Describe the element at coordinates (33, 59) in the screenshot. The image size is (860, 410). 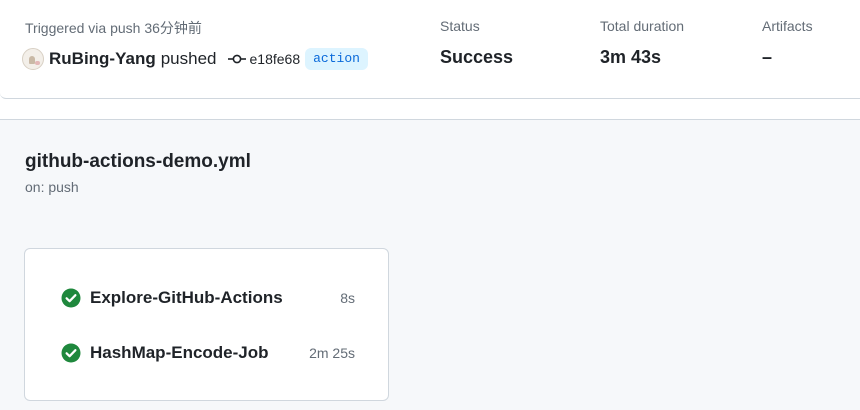
I see `avatar` at that location.